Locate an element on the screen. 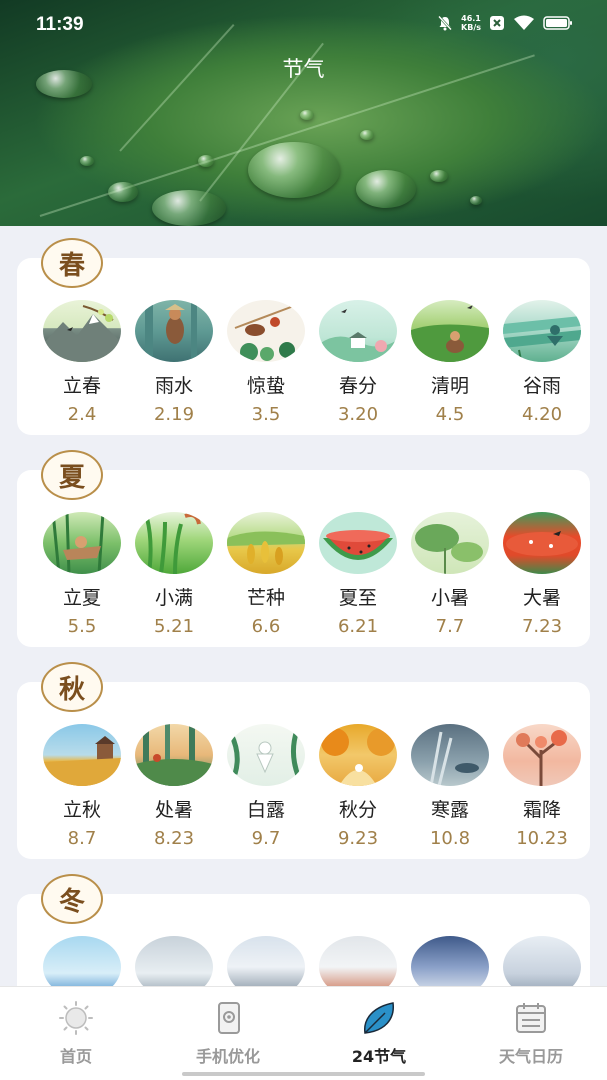 Image resolution: width=607 pixels, height=1080 pixels. term-name: 雨水 is located at coordinates (173, 386).